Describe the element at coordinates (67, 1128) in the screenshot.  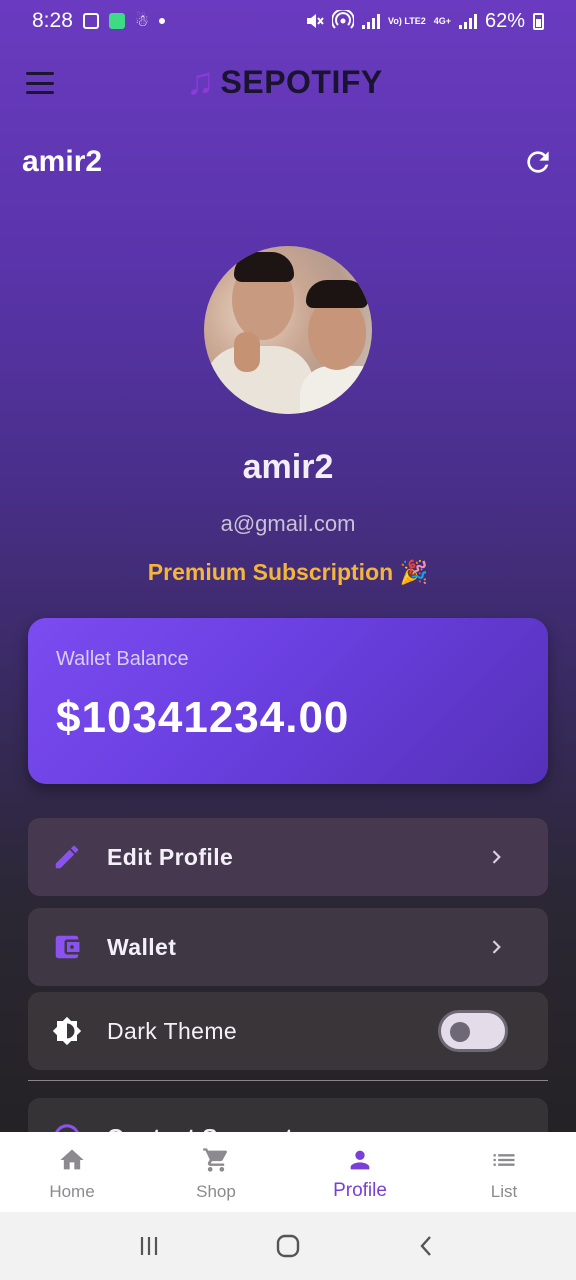
I see `support-icon` at that location.